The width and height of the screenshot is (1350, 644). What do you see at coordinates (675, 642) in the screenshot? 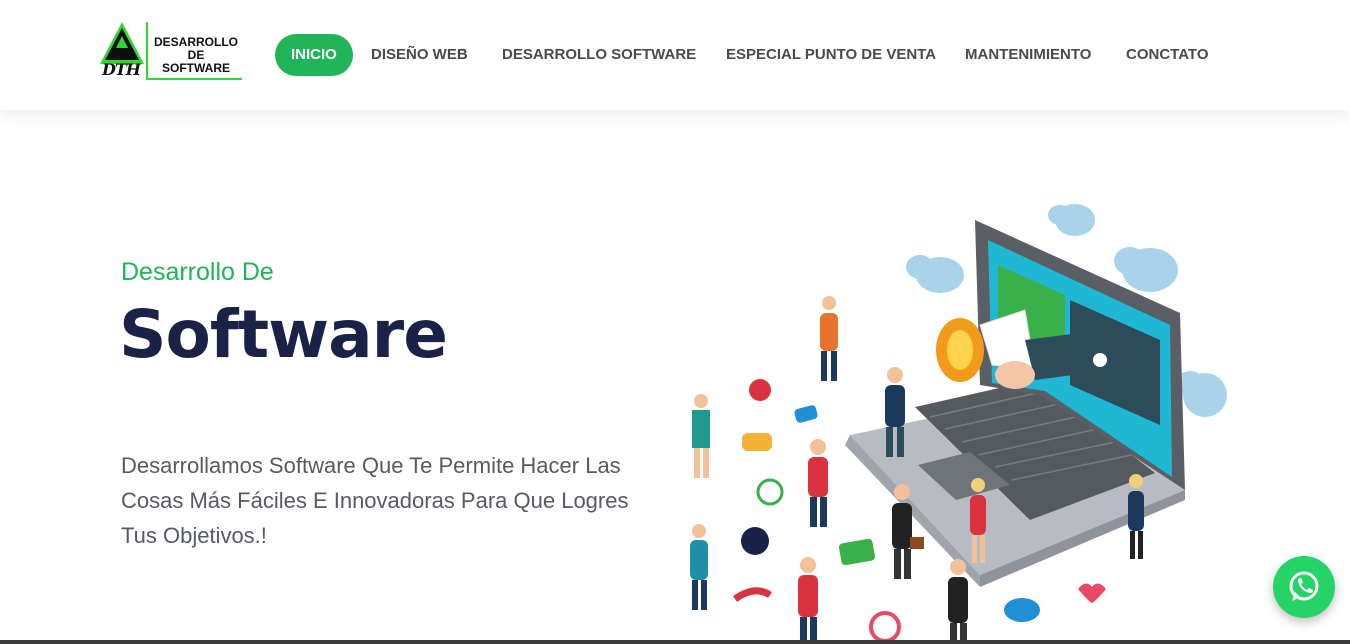
I see `bottom-divider` at bounding box center [675, 642].